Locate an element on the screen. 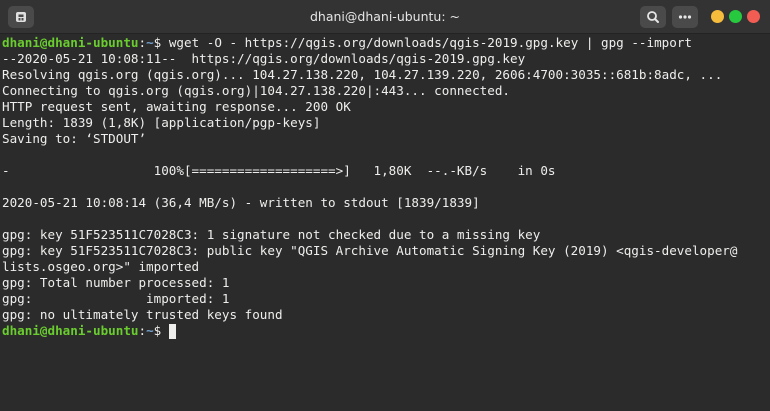  terminal-new-tab-icon is located at coordinates (21, 17).